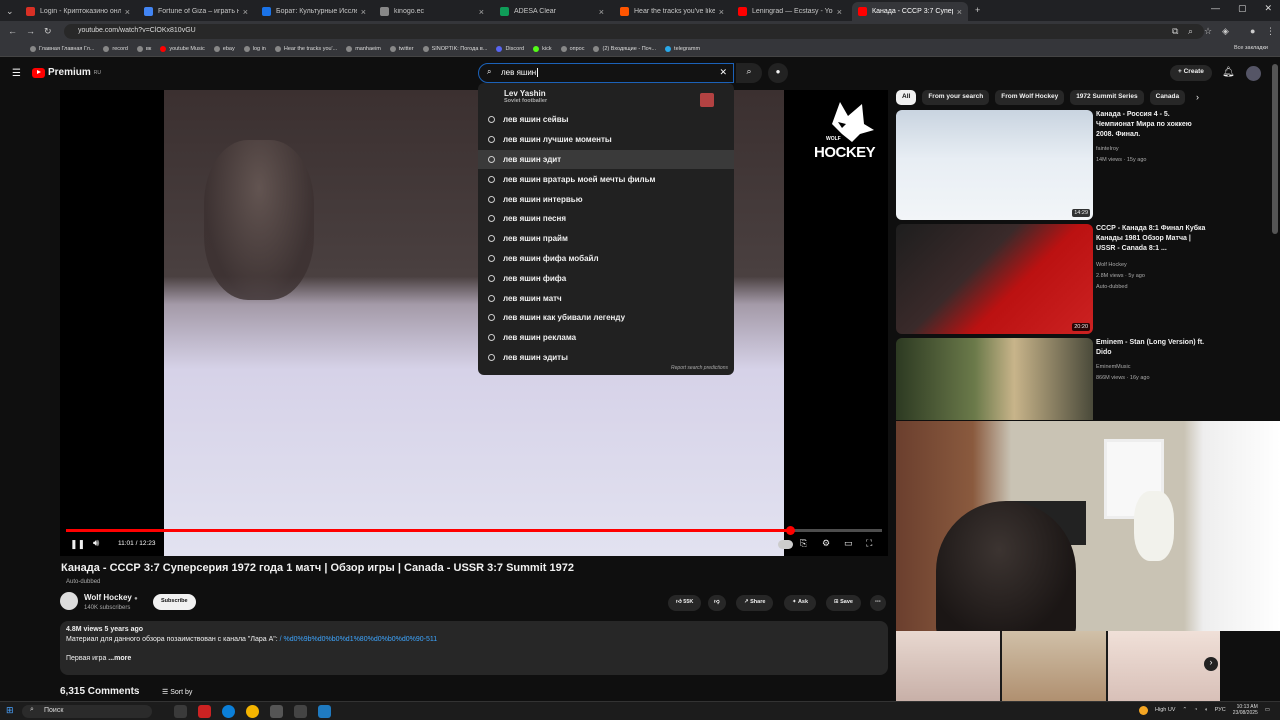  Describe the element at coordinates (1251, 48) in the screenshot. I see `all-bookmarks: Все закладки` at that location.